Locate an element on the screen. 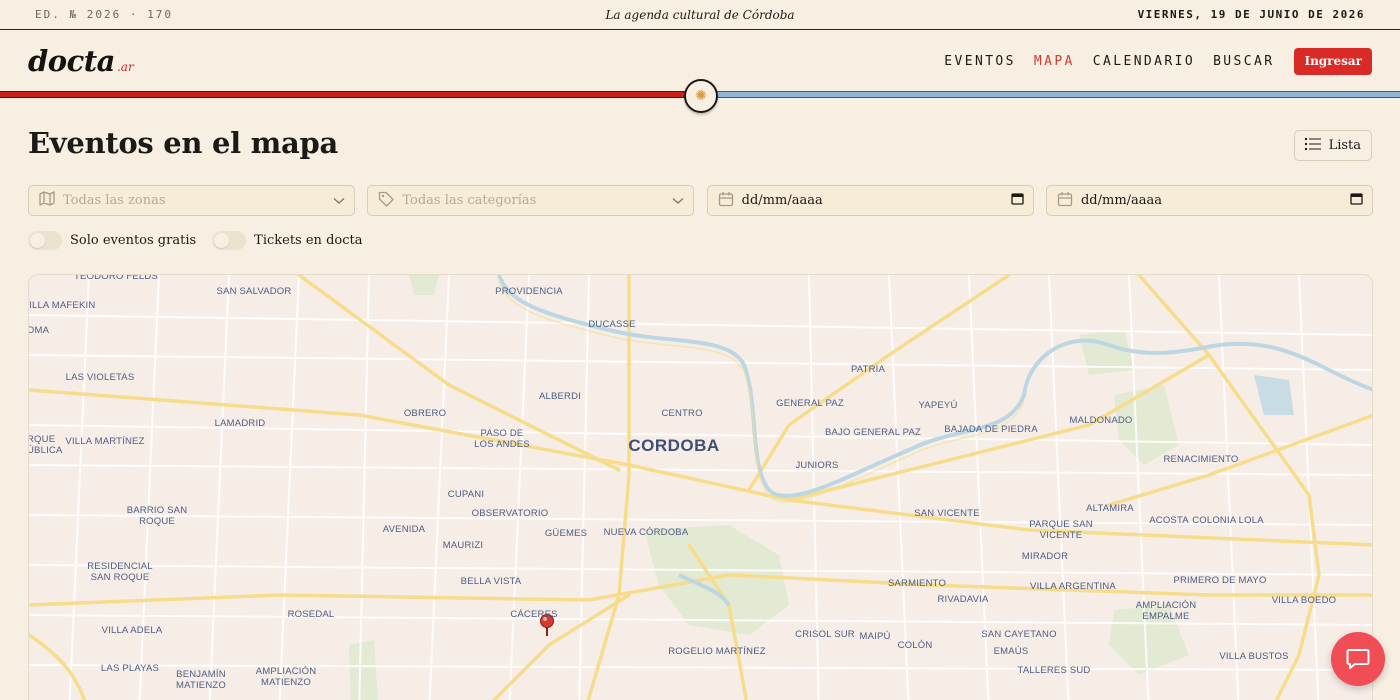 Image resolution: width=1400 pixels, height=700 pixels. nav-calendario: CALENDARIO is located at coordinates (1144, 61).